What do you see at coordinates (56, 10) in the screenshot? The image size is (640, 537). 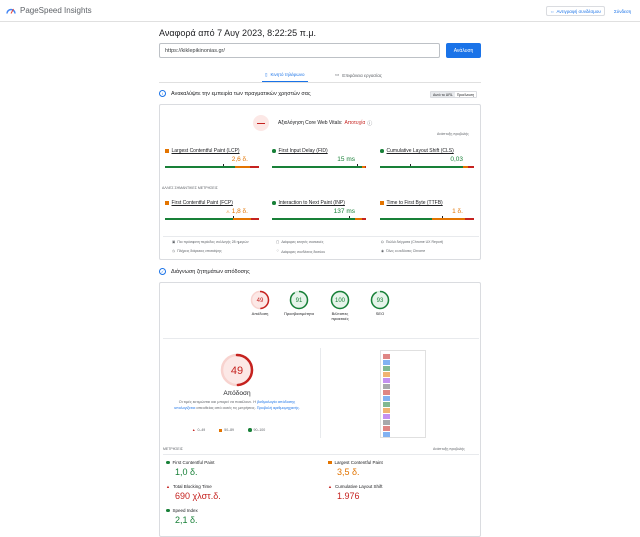 I see `brand-name: PageSpeed Insights` at bounding box center [56, 10].